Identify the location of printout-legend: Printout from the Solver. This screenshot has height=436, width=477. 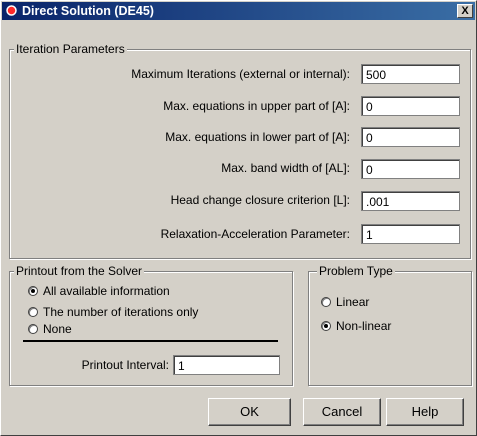
(79, 271).